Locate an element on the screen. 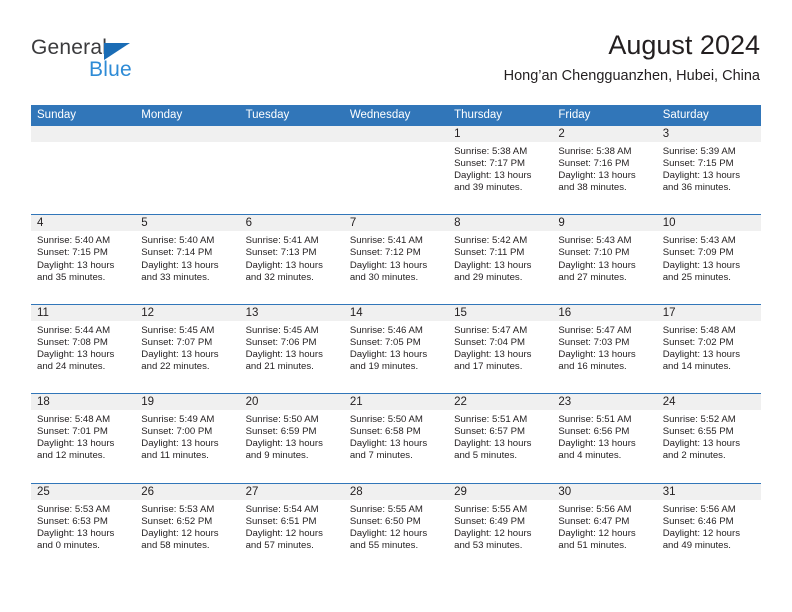  daylight-text-line2: and 55 minutes. is located at coordinates (384, 545).